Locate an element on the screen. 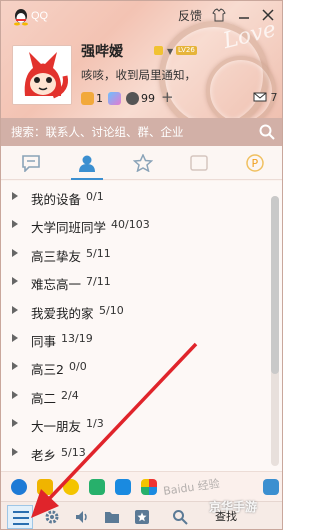 The width and height of the screenshot is (320, 530). p-icon: P is located at coordinates (255, 163).